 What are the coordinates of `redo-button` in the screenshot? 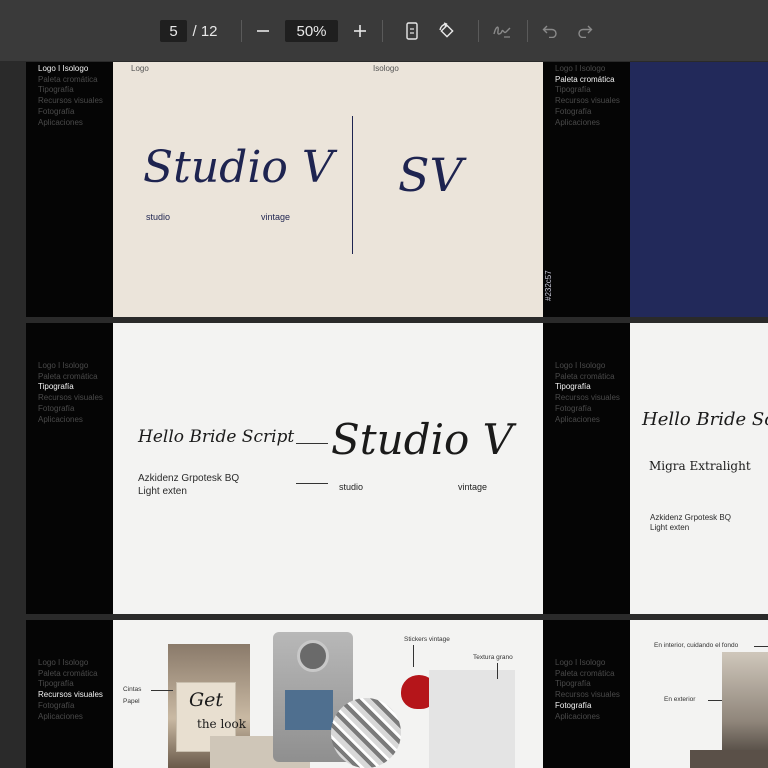 It's located at (585, 31).